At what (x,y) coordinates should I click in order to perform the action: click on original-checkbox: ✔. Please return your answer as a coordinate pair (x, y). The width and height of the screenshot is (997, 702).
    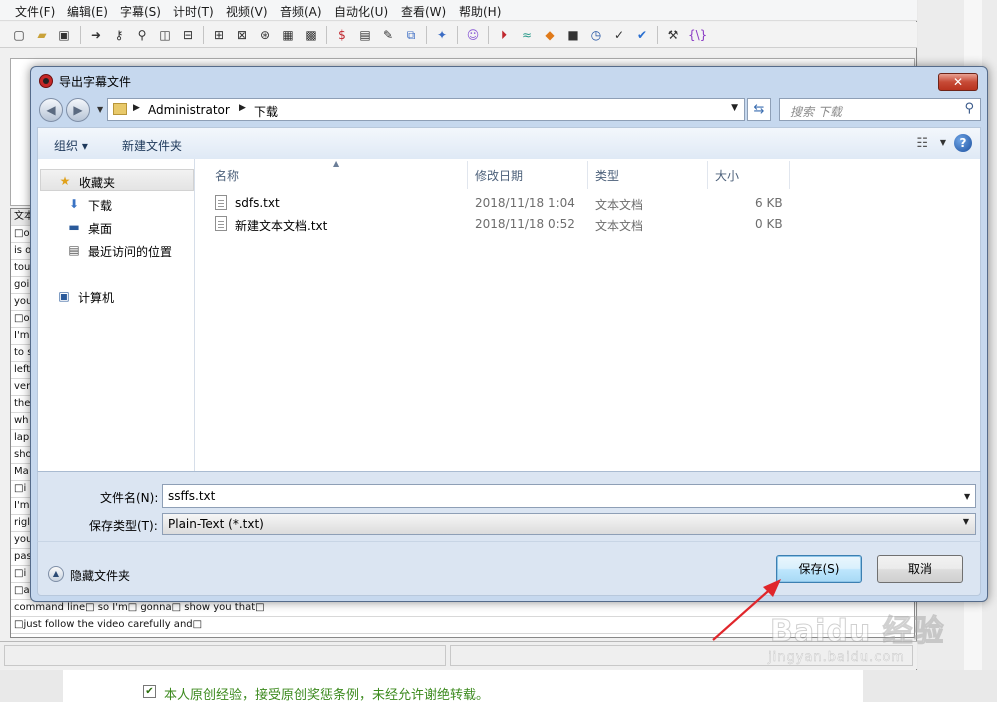
    Looking at the image, I should click on (149, 691).